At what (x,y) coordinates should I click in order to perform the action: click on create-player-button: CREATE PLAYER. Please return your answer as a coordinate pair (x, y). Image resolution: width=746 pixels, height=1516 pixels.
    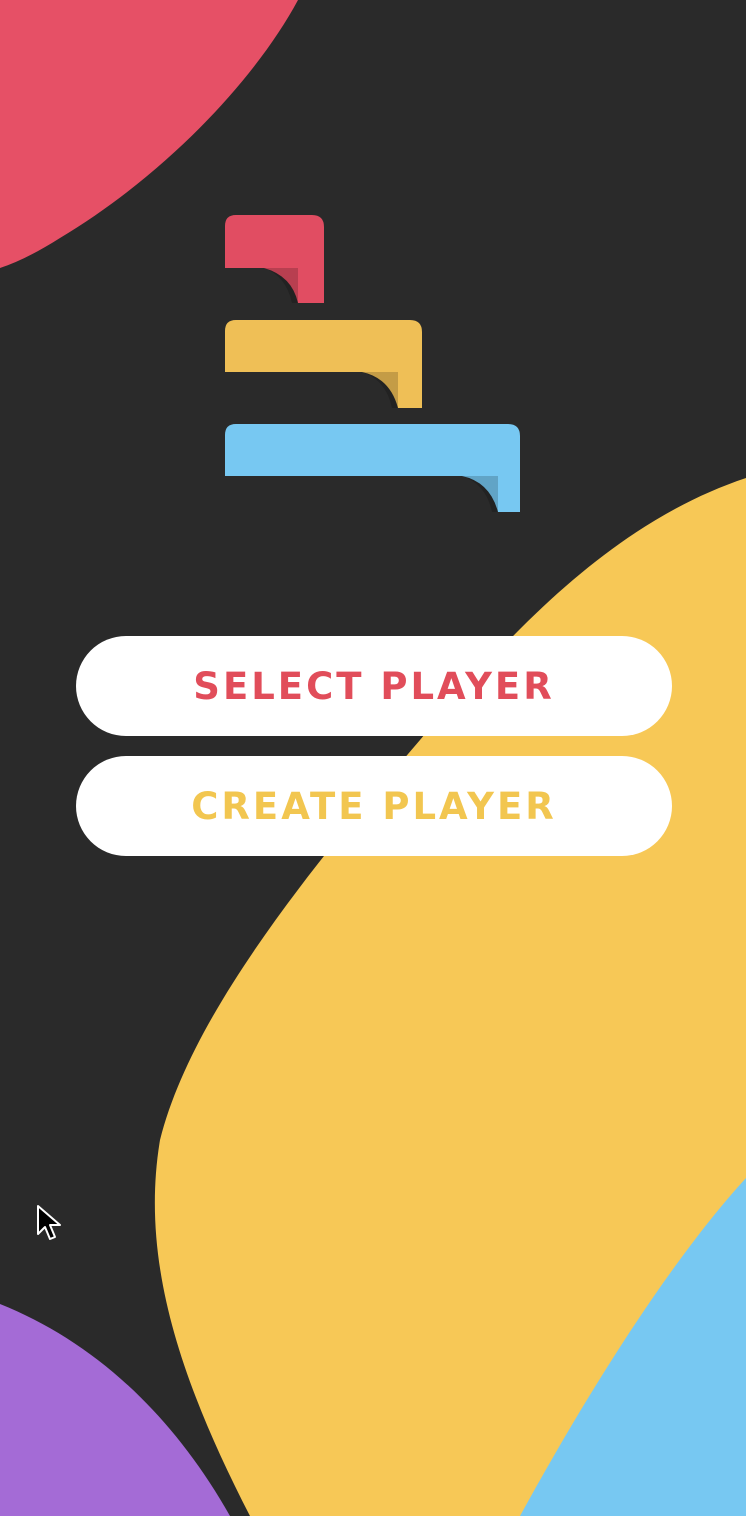
    Looking at the image, I should click on (374, 806).